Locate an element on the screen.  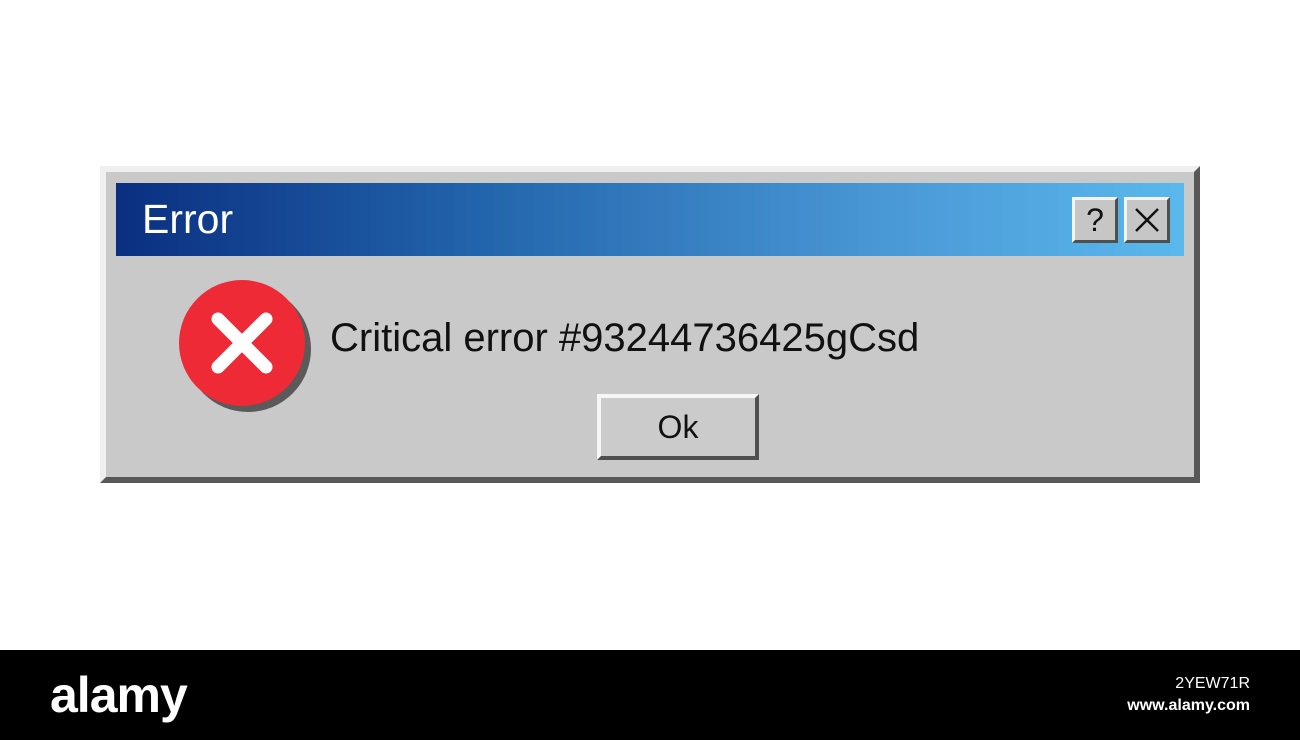
title-bar: Error ? is located at coordinates (650, 219).